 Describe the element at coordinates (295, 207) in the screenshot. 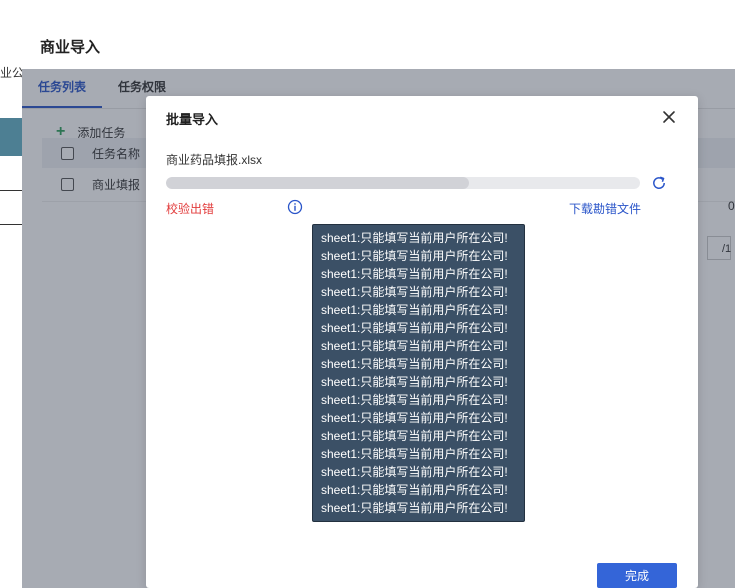

I see `info-icon` at that location.